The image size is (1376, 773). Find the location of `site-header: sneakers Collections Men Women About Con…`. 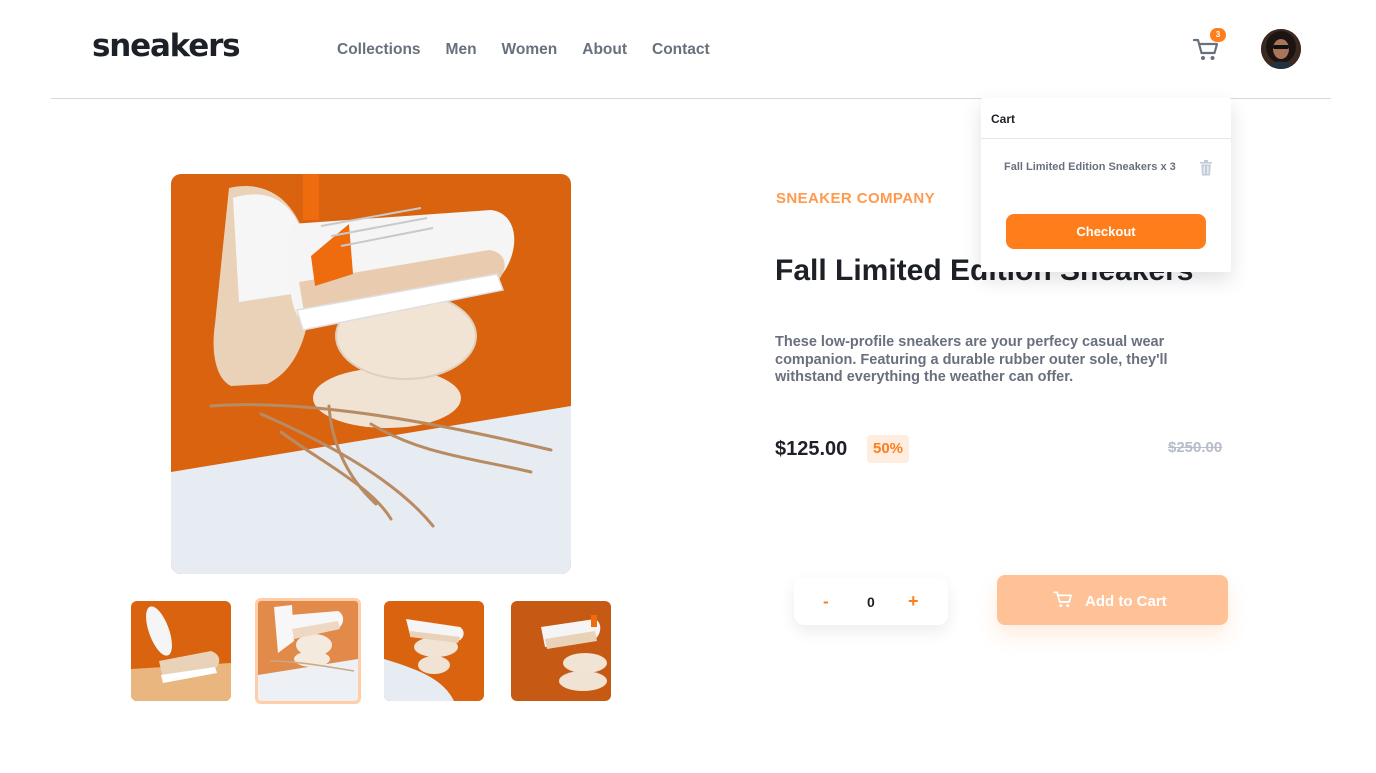

site-header: sneakers Collections Men Women About Con… is located at coordinates (691, 49).